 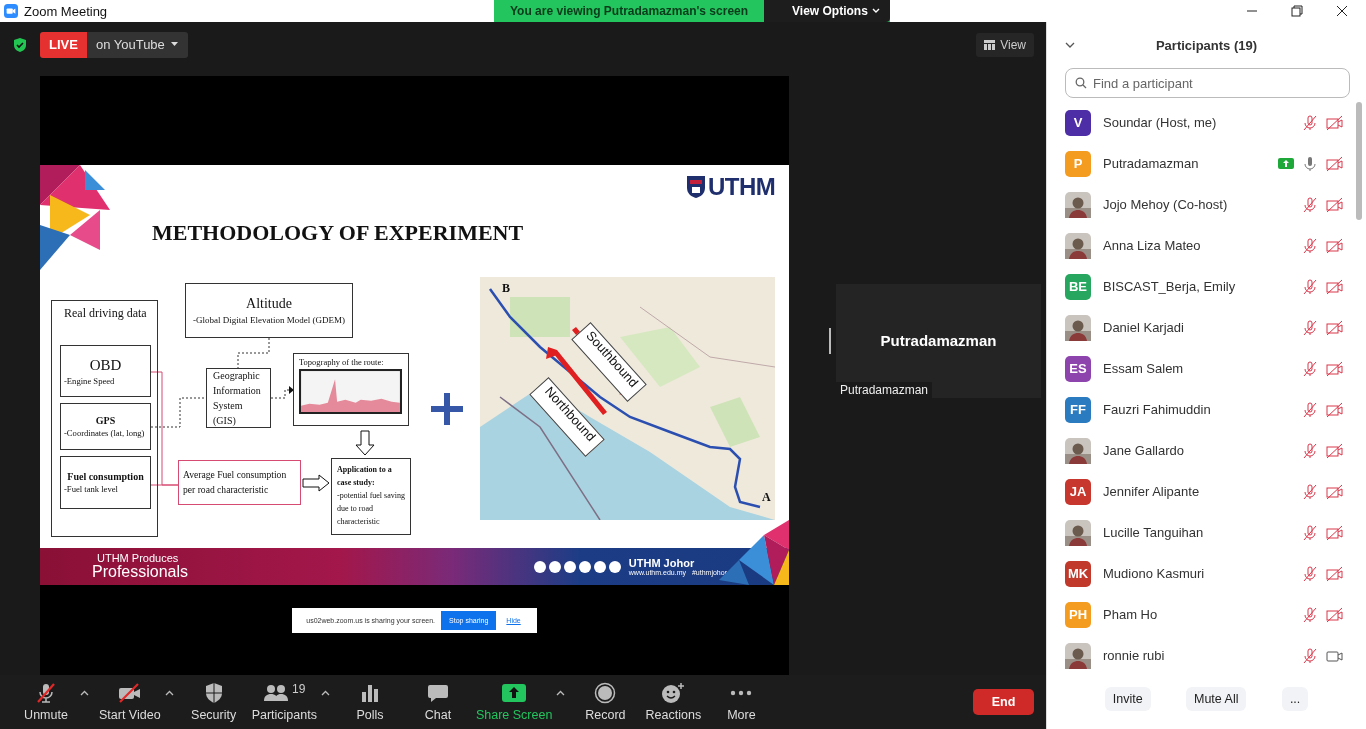 I want to click on chevron-icon, so click(x=1070, y=45).